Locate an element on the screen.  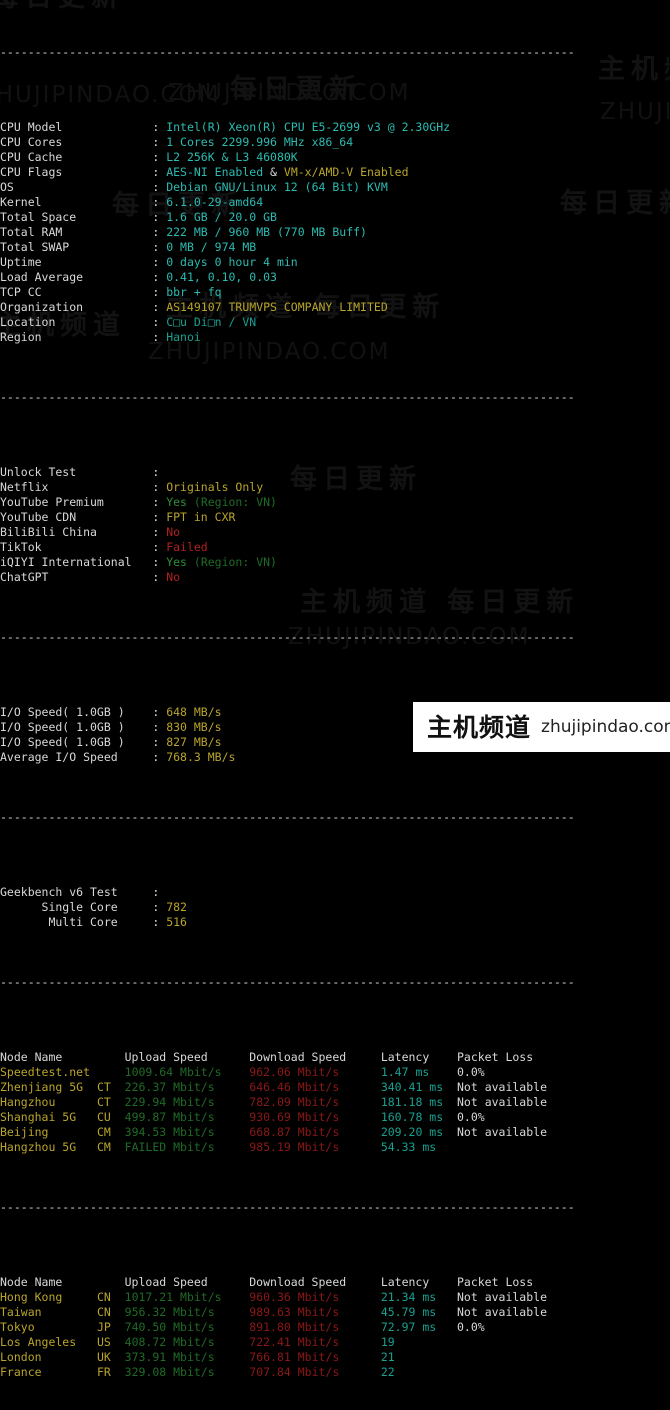
cell-upload-speed: 1009.64 Mbit/s is located at coordinates (187, 1072).